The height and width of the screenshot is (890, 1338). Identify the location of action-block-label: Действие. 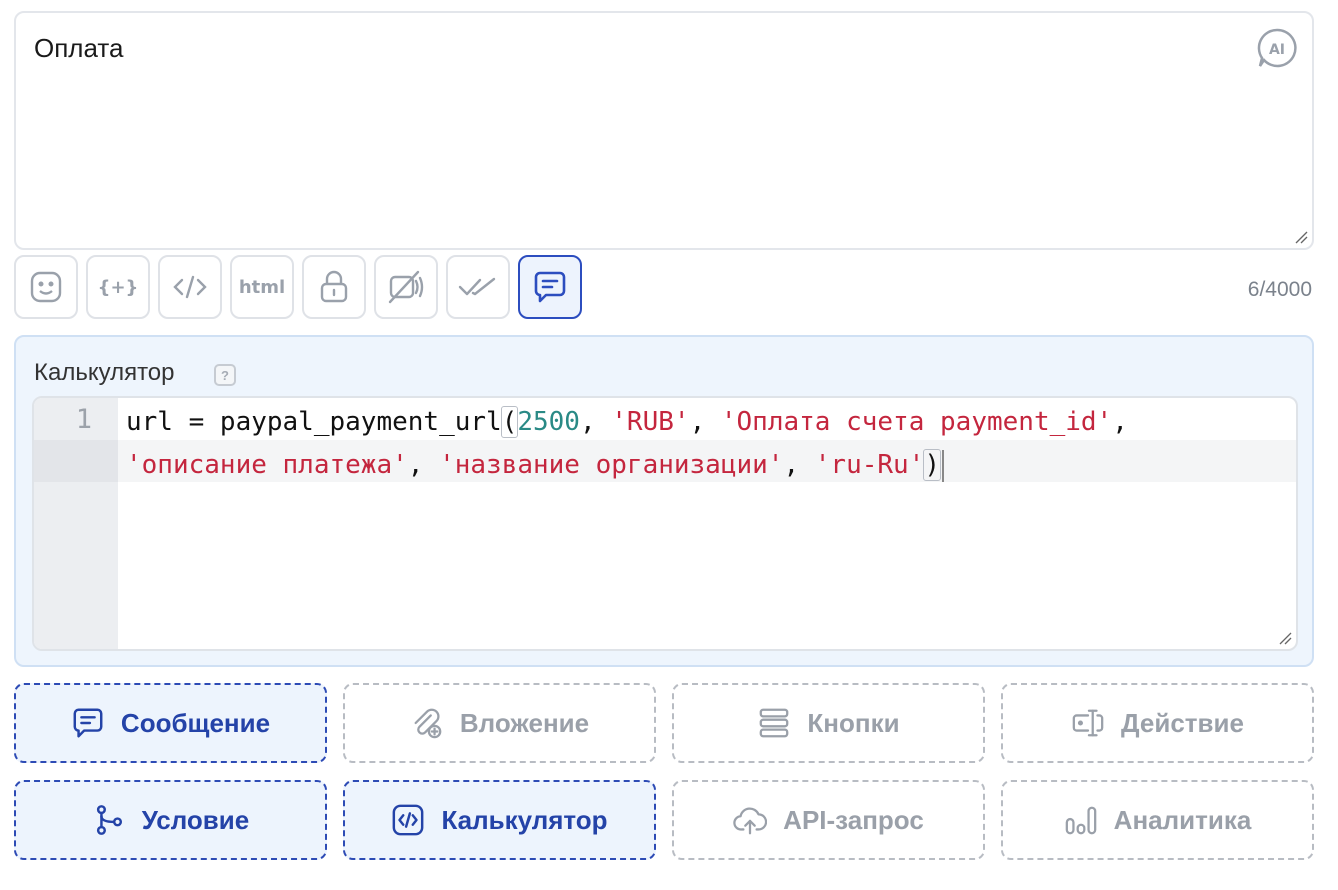
(1182, 722).